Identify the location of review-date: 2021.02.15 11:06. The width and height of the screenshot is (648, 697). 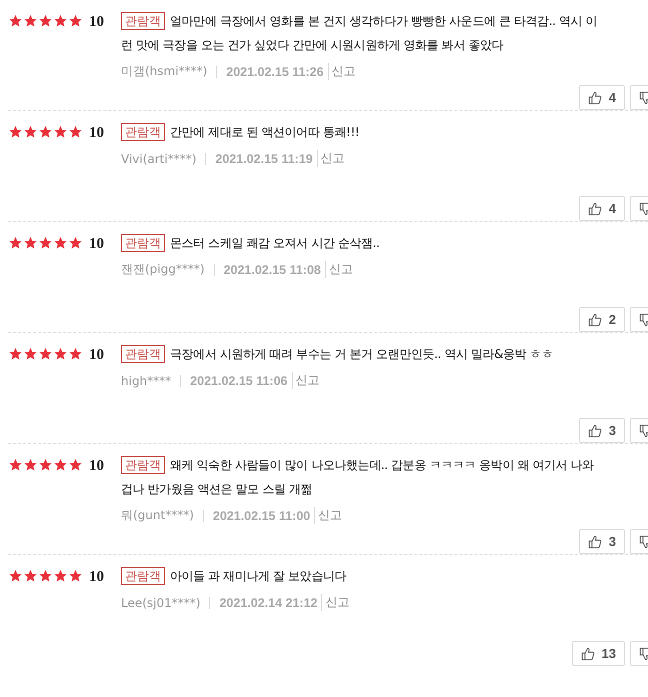
(239, 381).